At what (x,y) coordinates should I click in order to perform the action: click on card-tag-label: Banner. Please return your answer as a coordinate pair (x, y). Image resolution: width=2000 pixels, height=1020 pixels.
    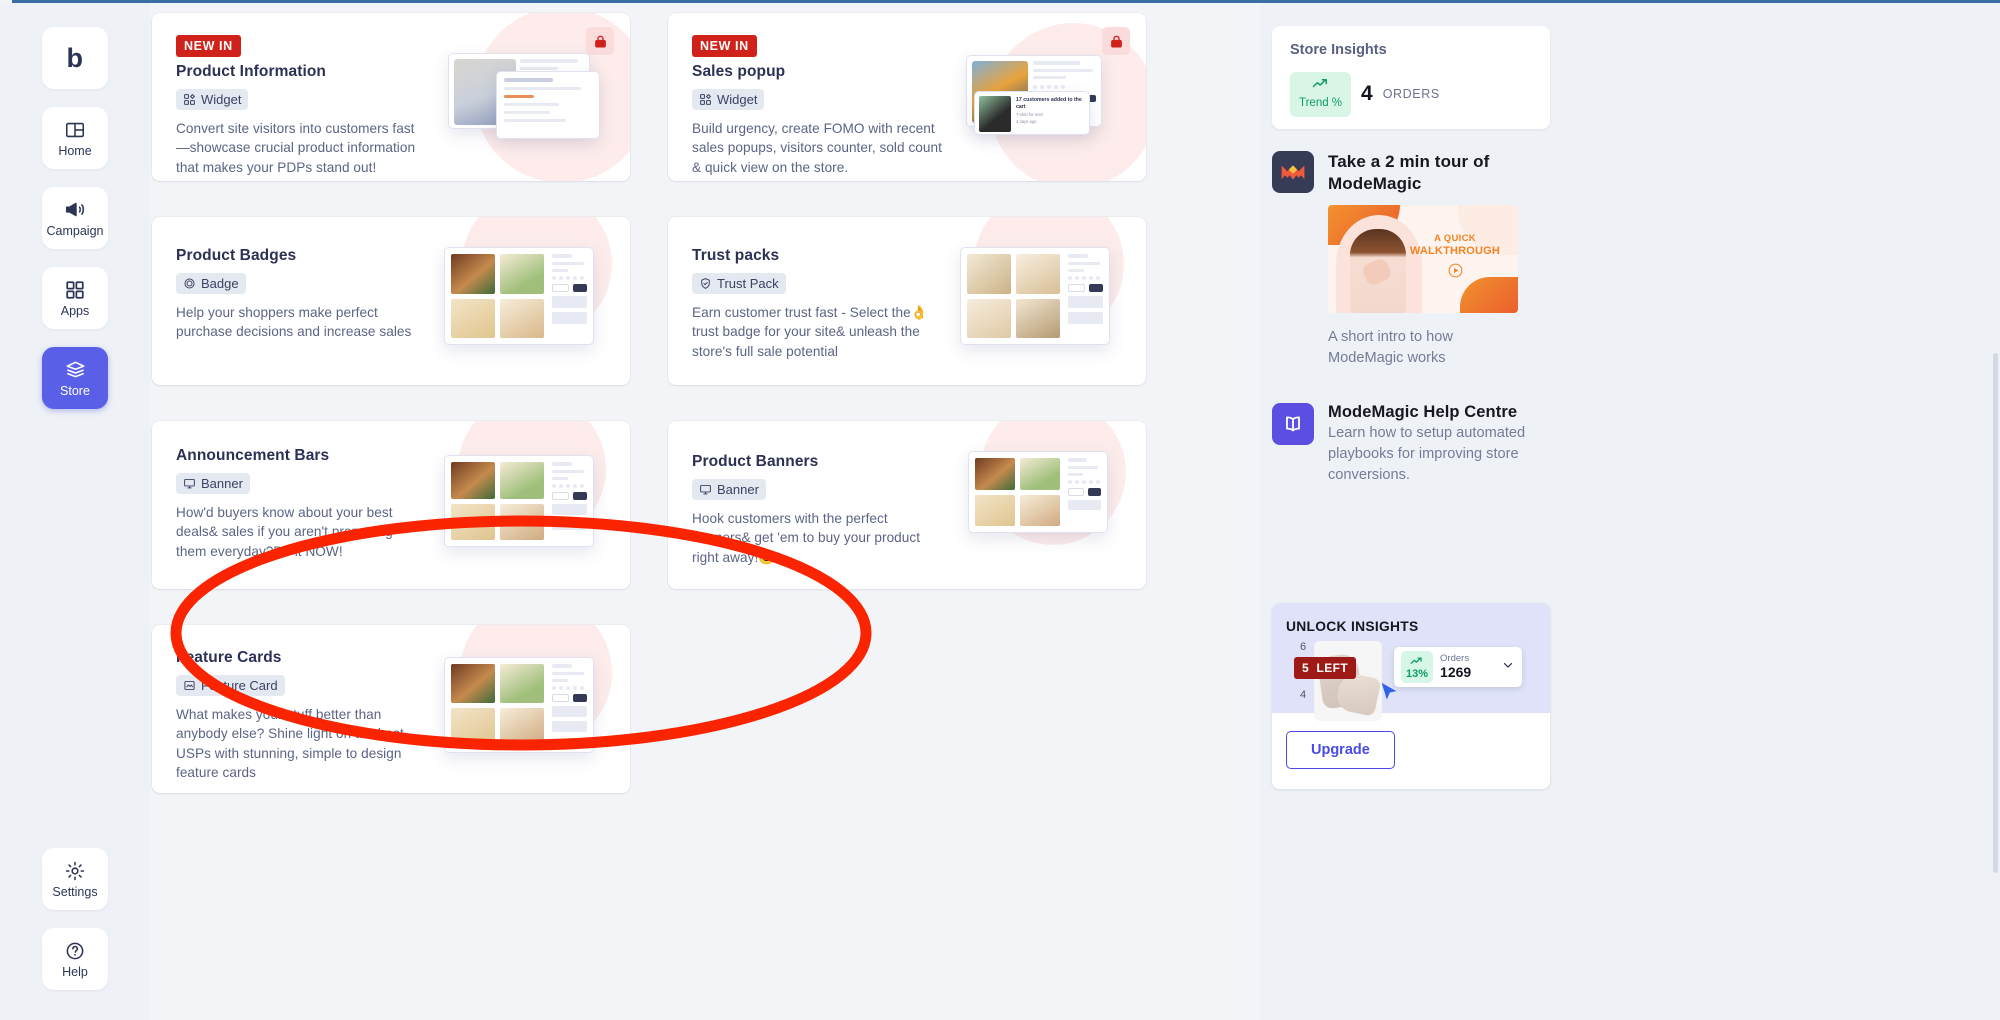
    Looking at the image, I should click on (738, 489).